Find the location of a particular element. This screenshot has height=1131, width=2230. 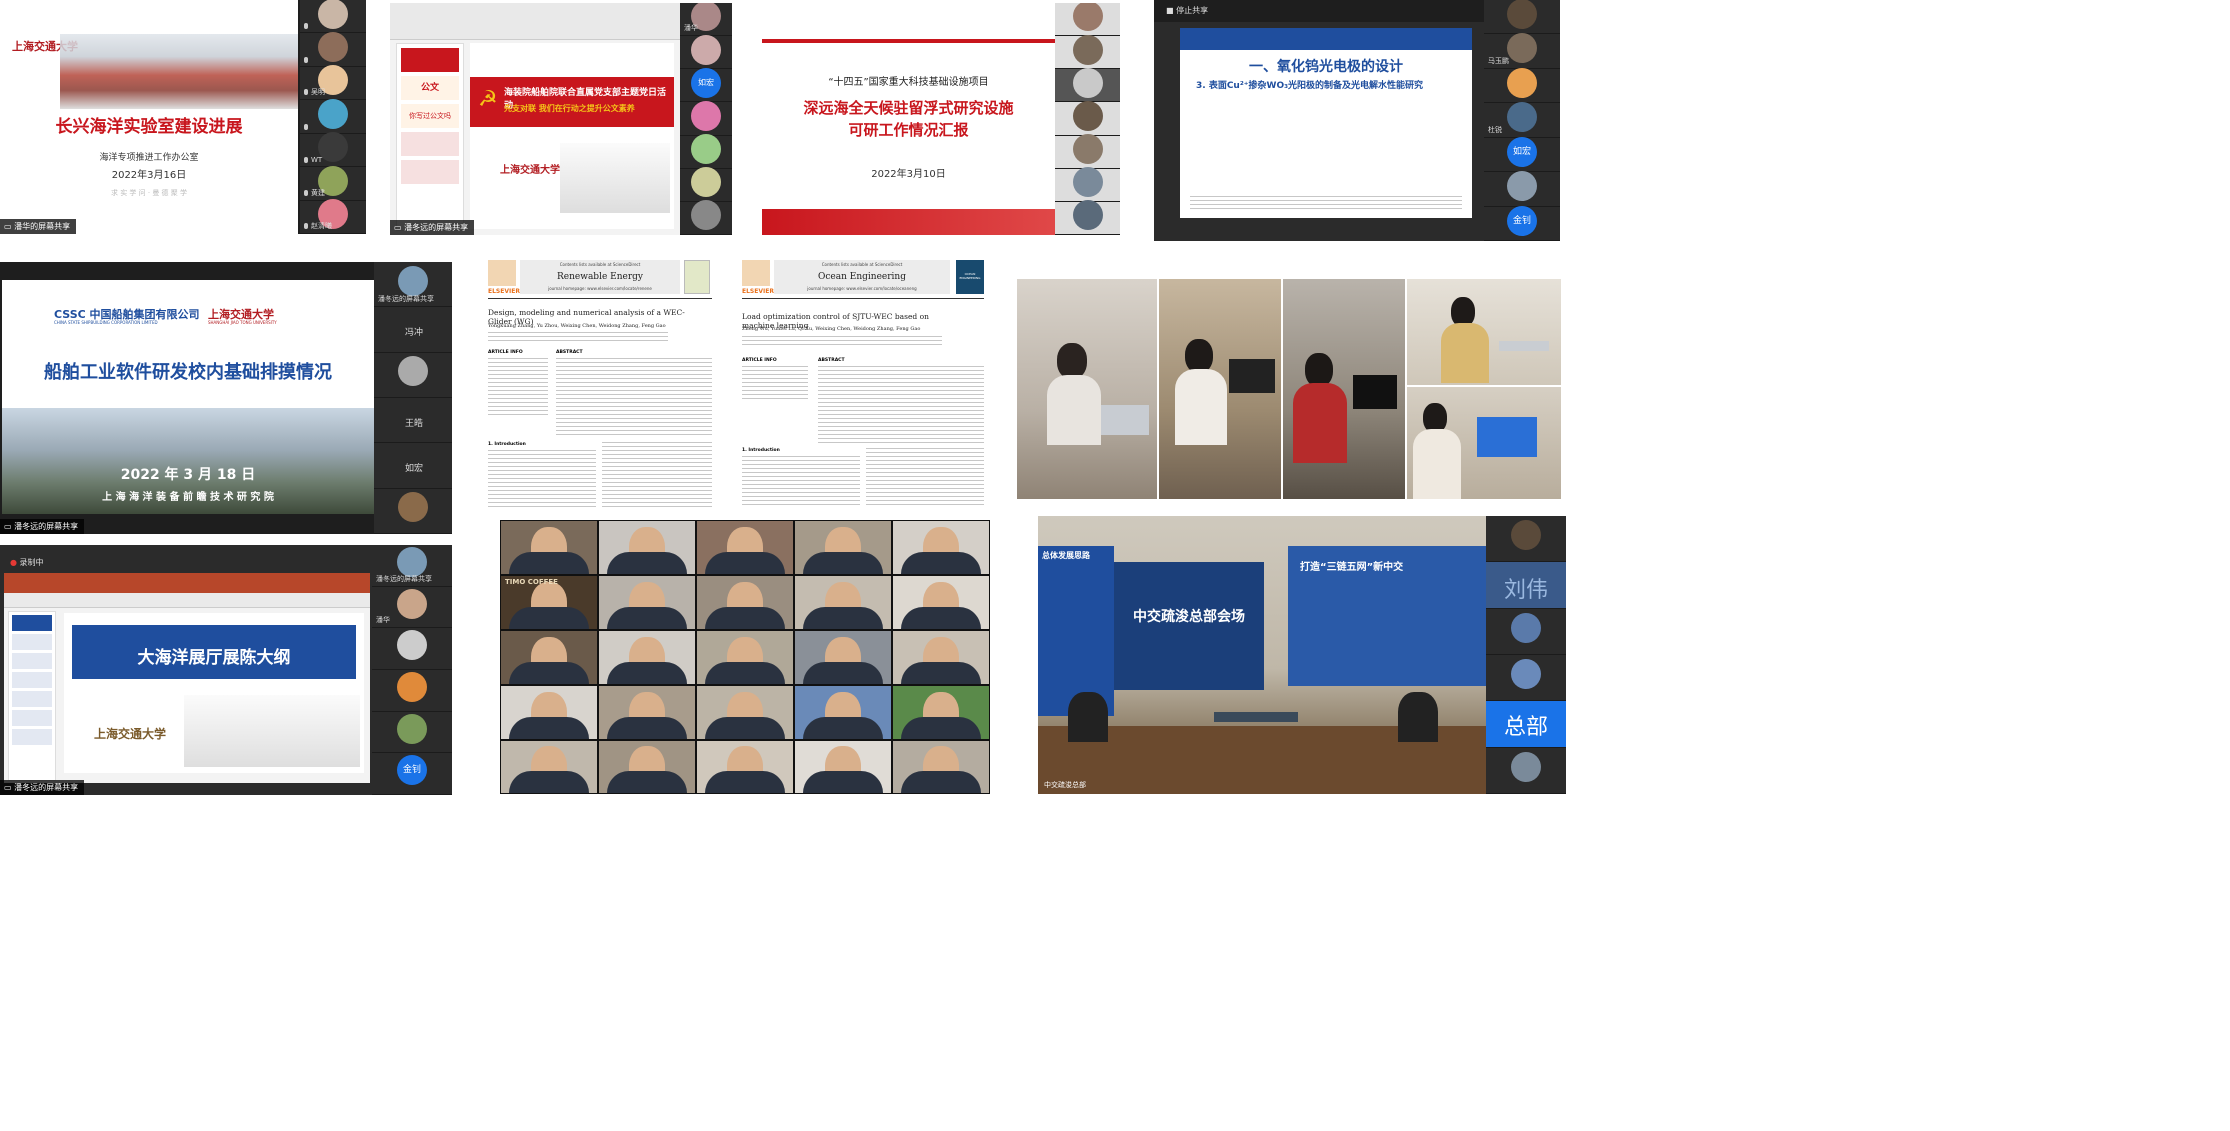

monitor-icon: ▭ is located at coordinates (9, 526).